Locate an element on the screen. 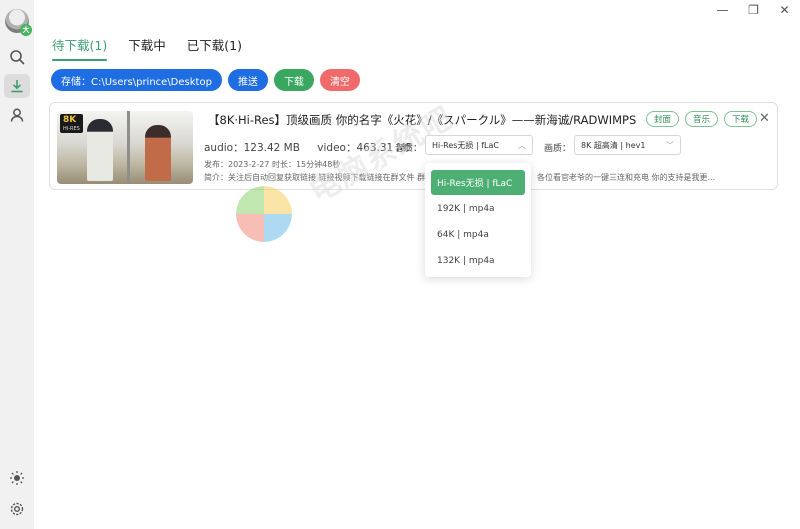  audio-option-hires: Hi-Res无损 | fLaC is located at coordinates (478, 182).